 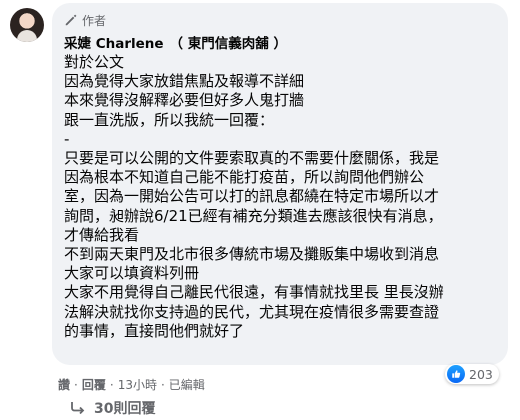 What do you see at coordinates (252, 254) in the screenshot?
I see `comment-line: 不到兩天東門及北市很多傳統市場及攤販集中場收到消息` at bounding box center [252, 254].